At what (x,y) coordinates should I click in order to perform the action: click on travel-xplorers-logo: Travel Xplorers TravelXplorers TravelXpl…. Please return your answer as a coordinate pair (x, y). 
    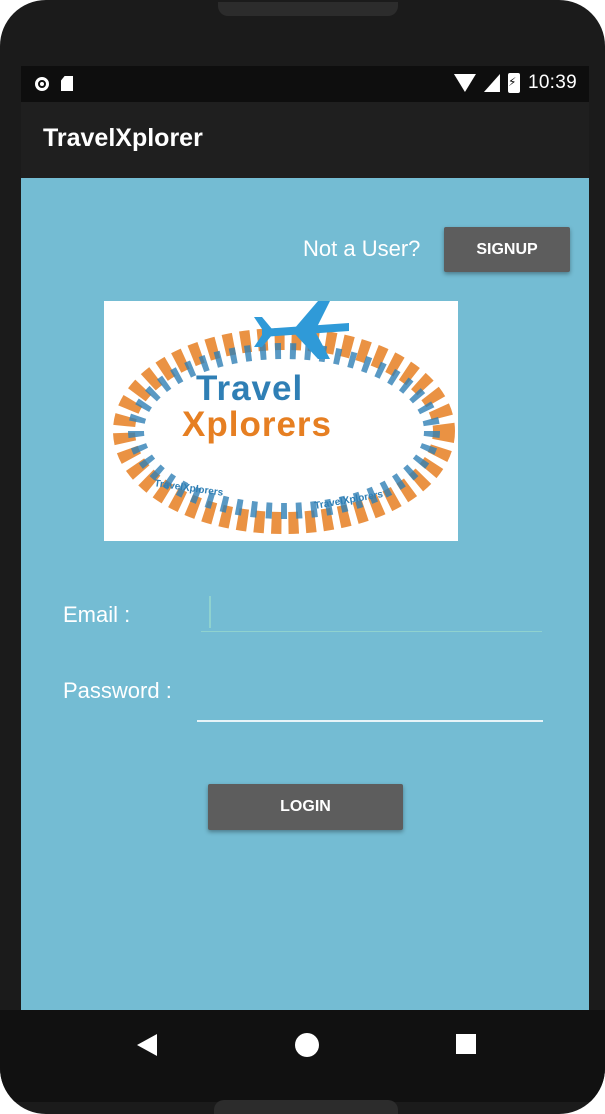
    Looking at the image, I should click on (281, 421).